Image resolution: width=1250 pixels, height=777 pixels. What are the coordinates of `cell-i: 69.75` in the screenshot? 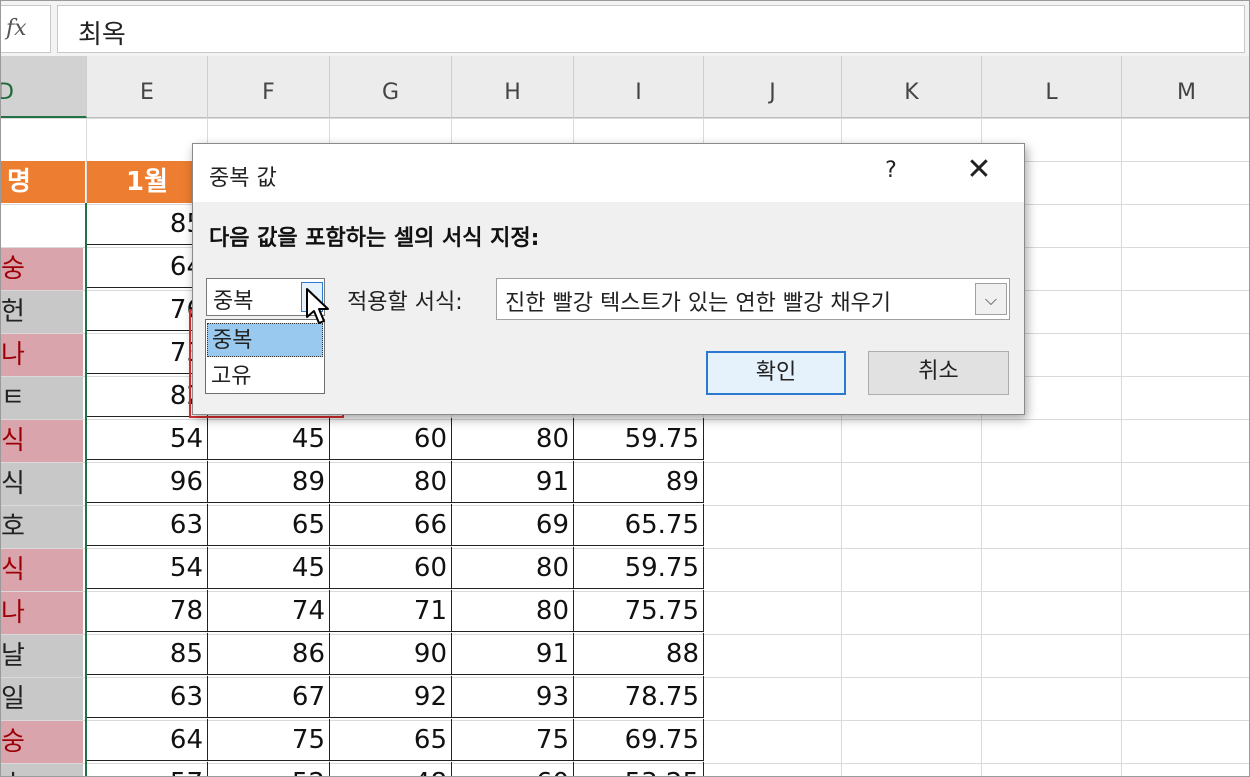 It's located at (639, 740).